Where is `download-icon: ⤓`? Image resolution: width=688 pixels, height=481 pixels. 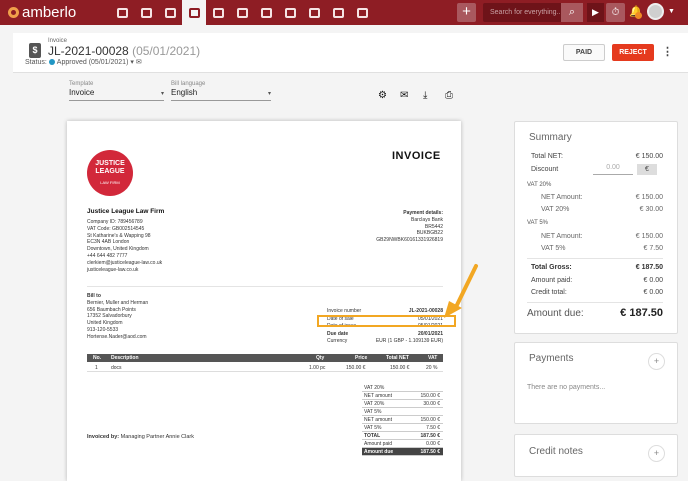 download-icon: ⤓ is located at coordinates (425, 95).